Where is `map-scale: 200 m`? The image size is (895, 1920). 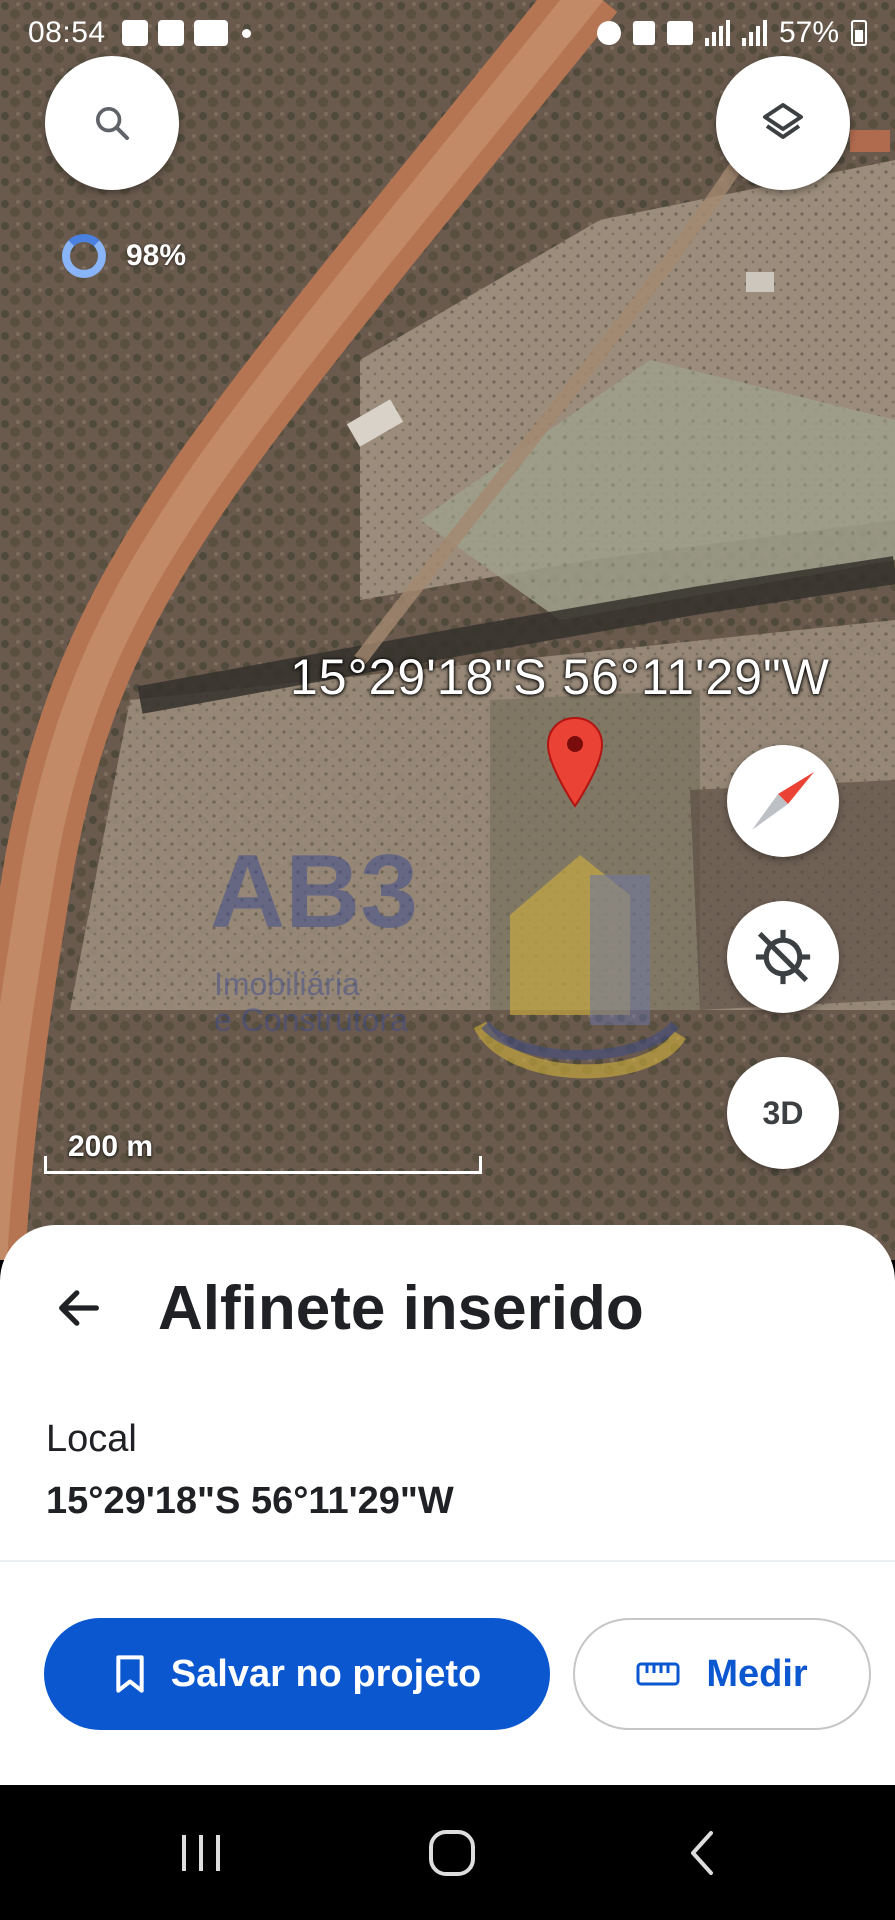 map-scale: 200 m is located at coordinates (263, 1154).